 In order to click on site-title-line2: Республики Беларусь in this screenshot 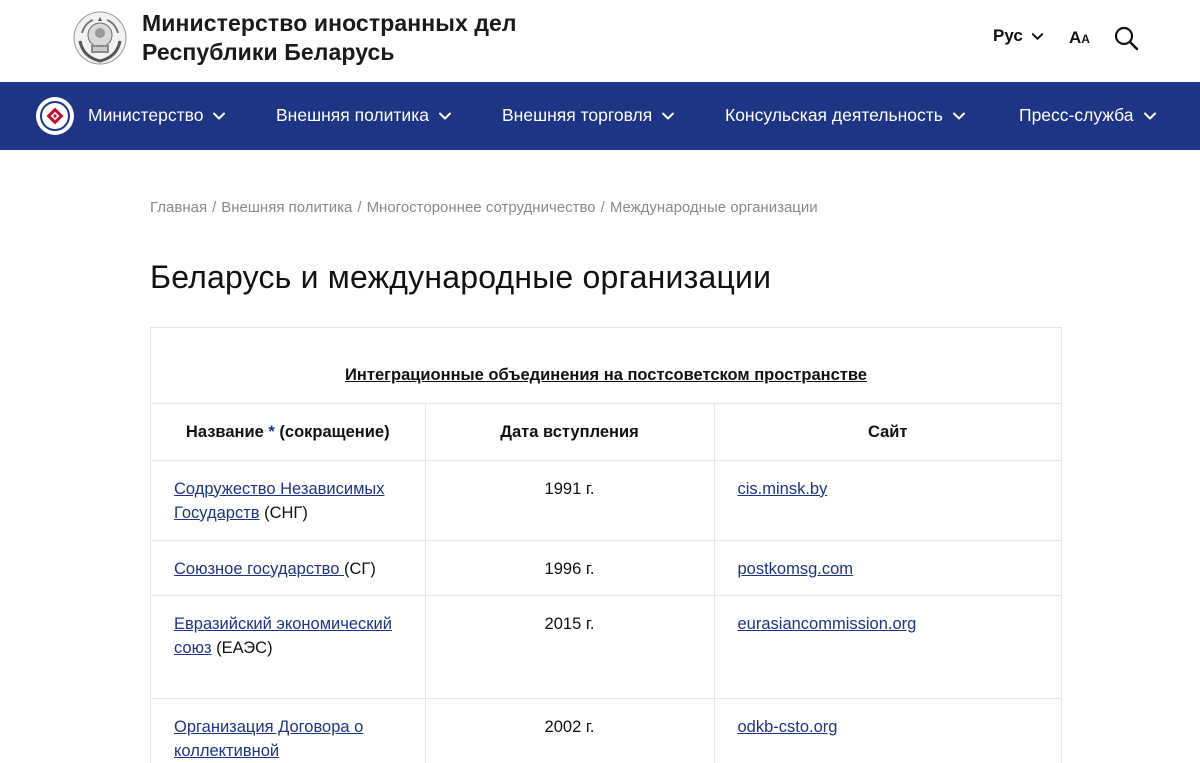, I will do `click(268, 52)`.